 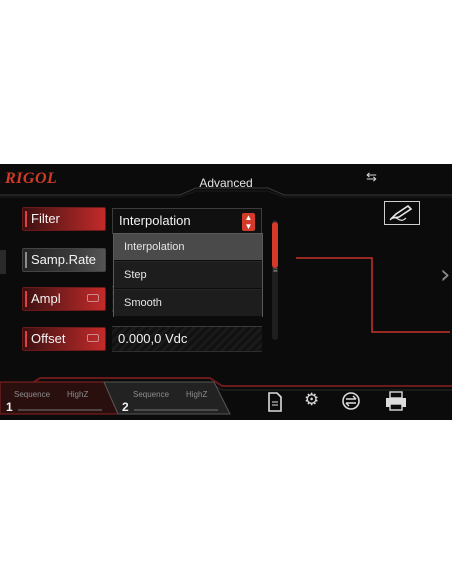 What do you see at coordinates (78, 394) in the screenshot?
I see `channel-1-impedance: HighZ` at bounding box center [78, 394].